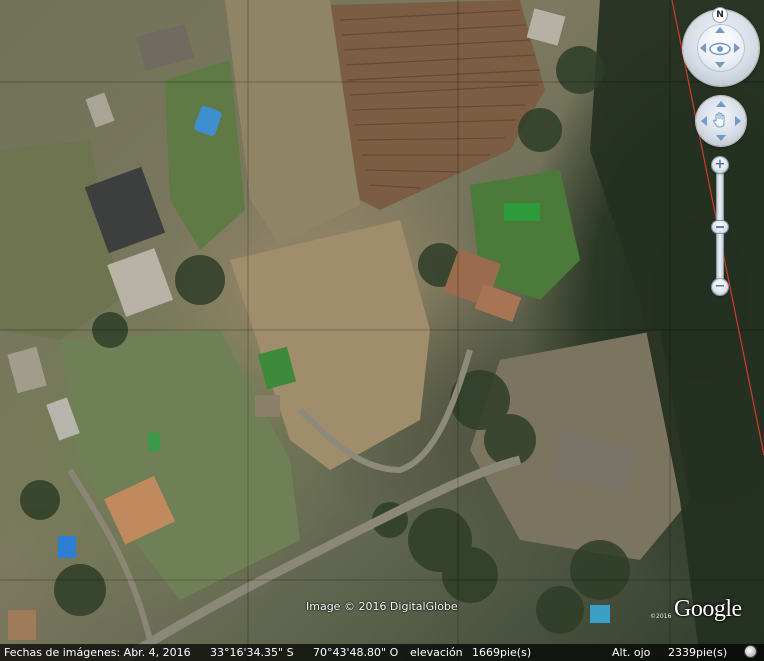  I want to click on google-logo: Google, so click(708, 609).